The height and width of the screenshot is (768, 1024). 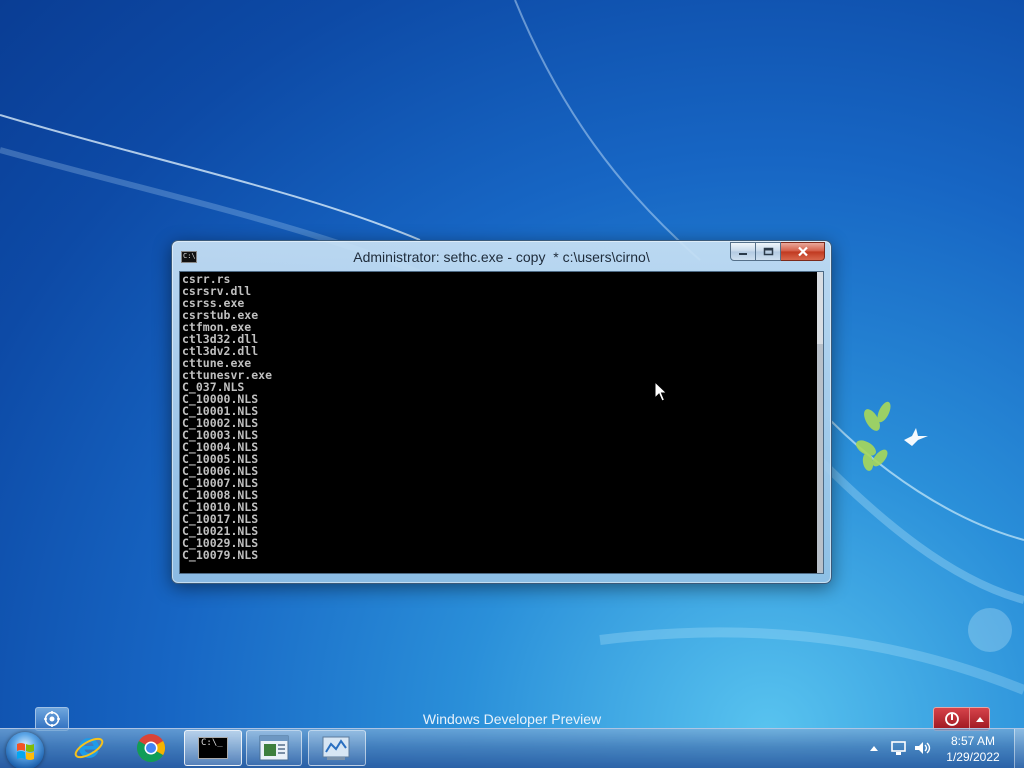 What do you see at coordinates (1019, 748) in the screenshot?
I see `show-desktop-button` at bounding box center [1019, 748].